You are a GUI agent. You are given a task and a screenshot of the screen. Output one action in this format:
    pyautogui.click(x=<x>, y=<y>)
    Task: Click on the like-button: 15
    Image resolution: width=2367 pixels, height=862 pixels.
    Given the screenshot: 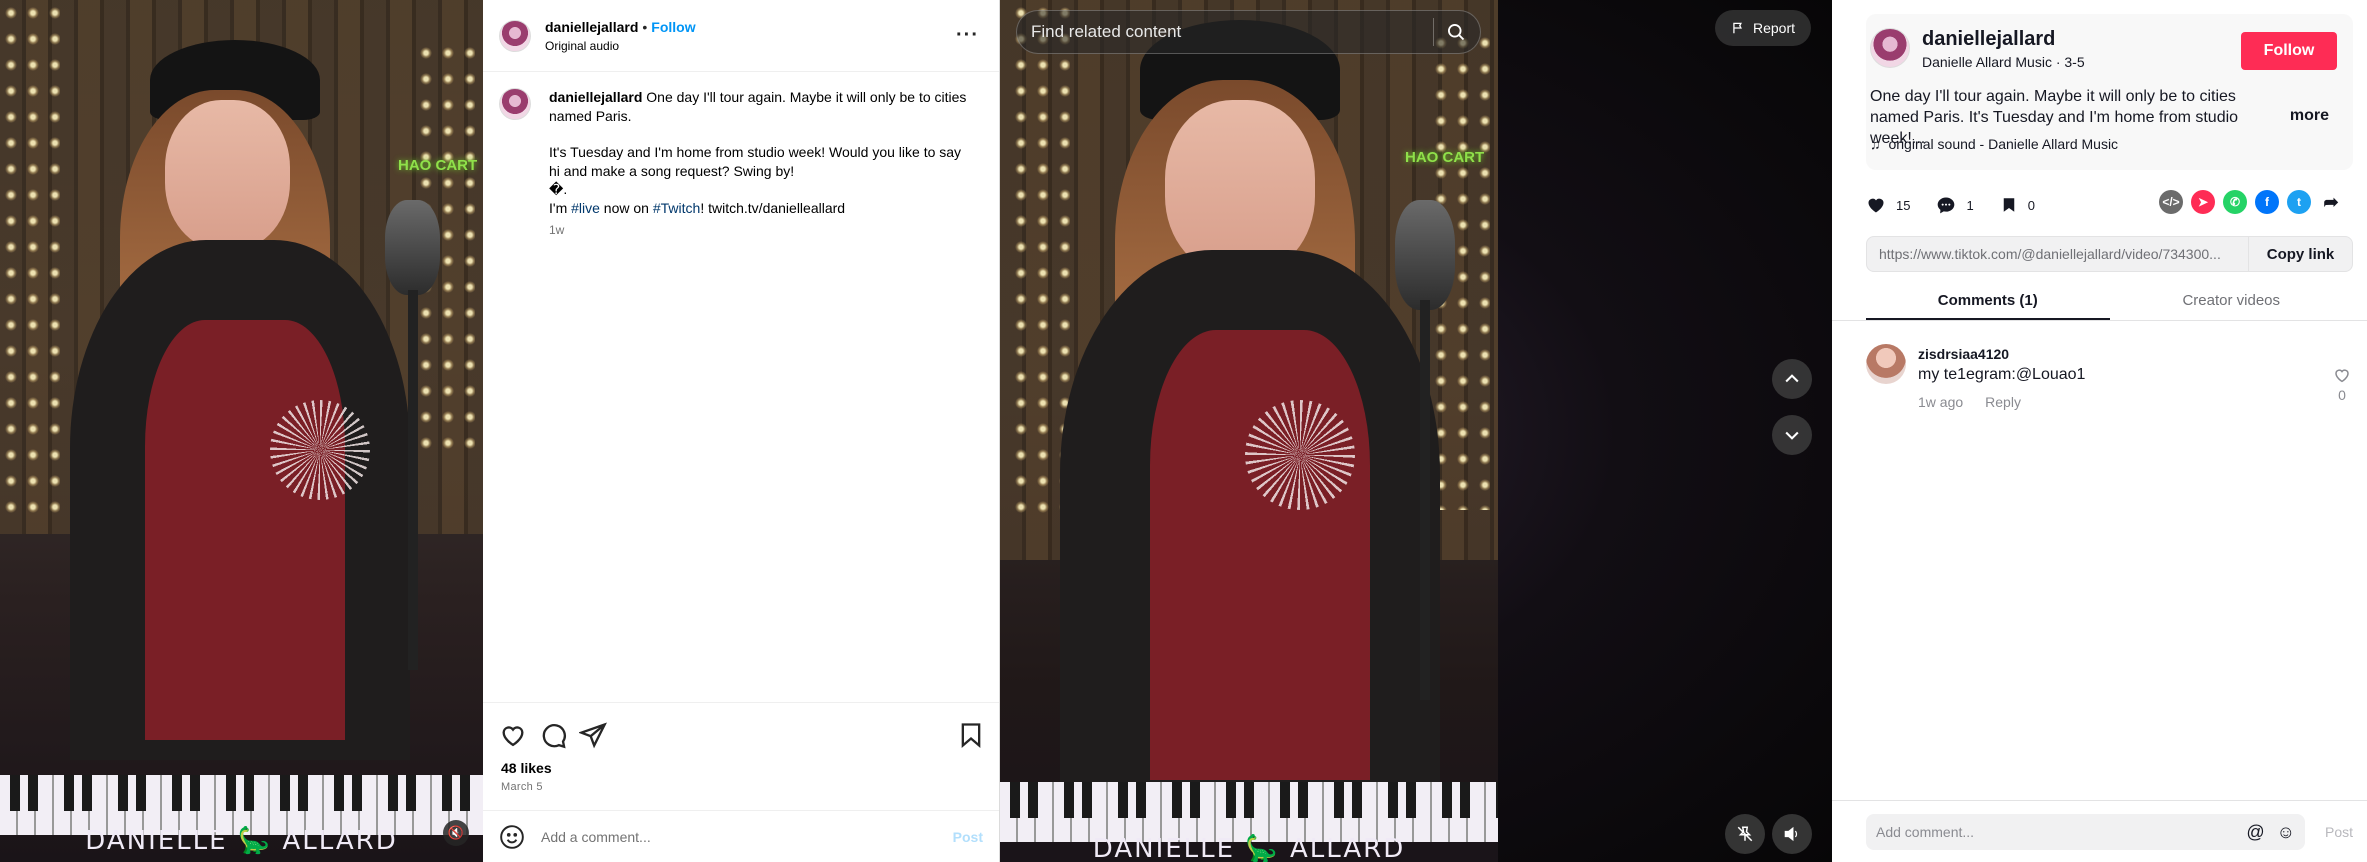 What is the action you would take?
    pyautogui.click(x=1888, y=205)
    